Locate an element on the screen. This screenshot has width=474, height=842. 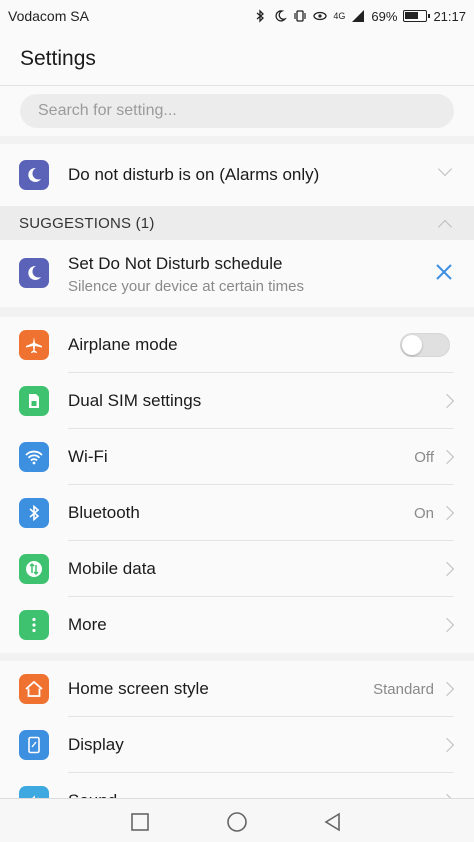
dnd-row: Do not disturb is on (Alarms only) is located at coordinates (237, 175).